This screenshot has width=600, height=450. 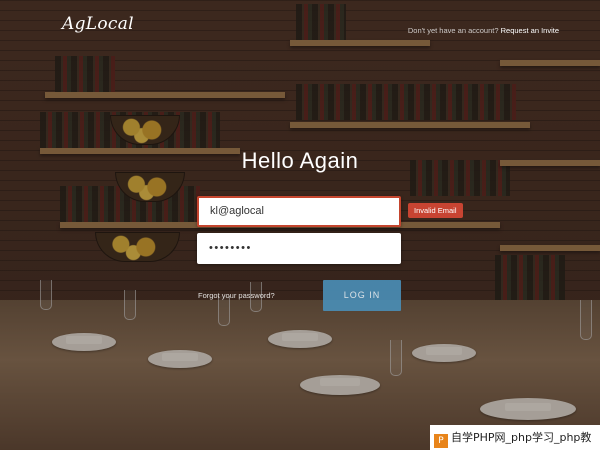 I want to click on watermark: P 自学PHP网_php学习_php教, so click(x=515, y=437).